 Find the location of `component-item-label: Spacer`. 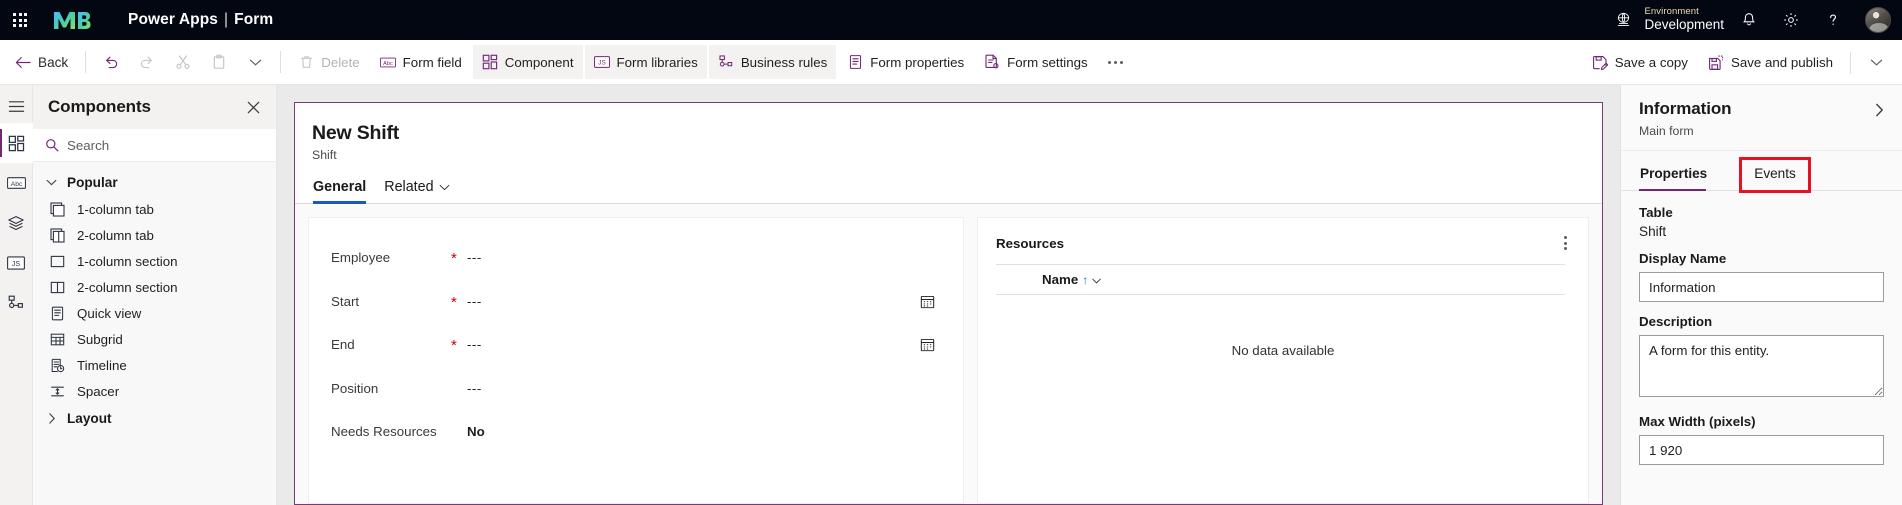

component-item-label: Spacer is located at coordinates (98, 391).